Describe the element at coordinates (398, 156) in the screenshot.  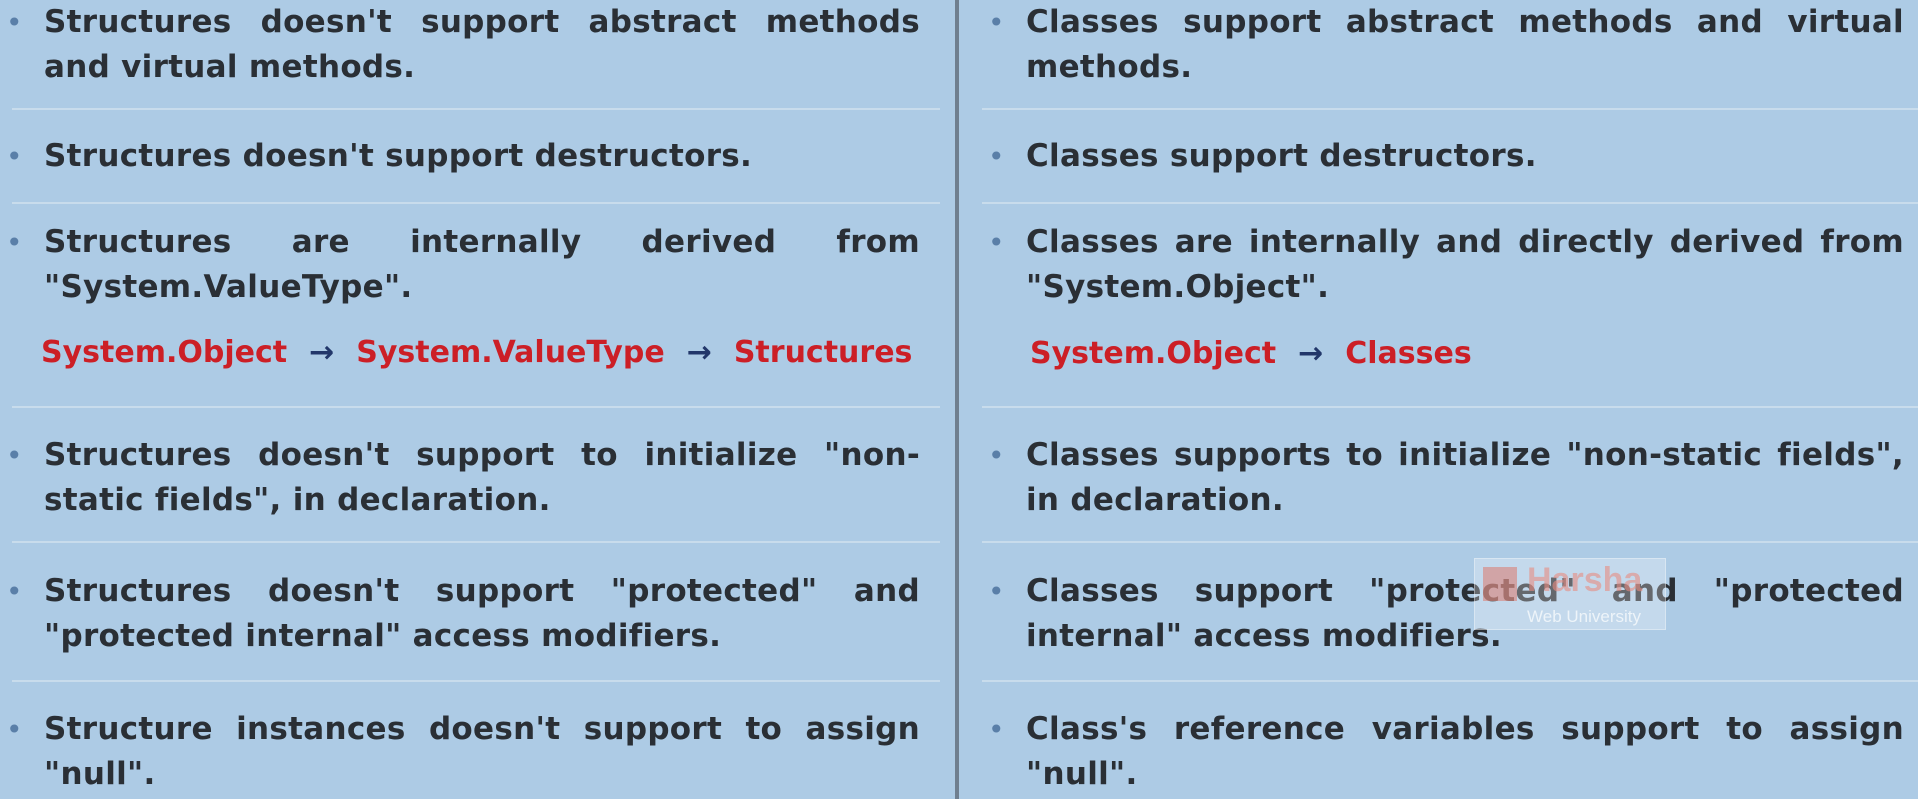
I see `list-item-text: Structures doesn't support destructors.` at that location.